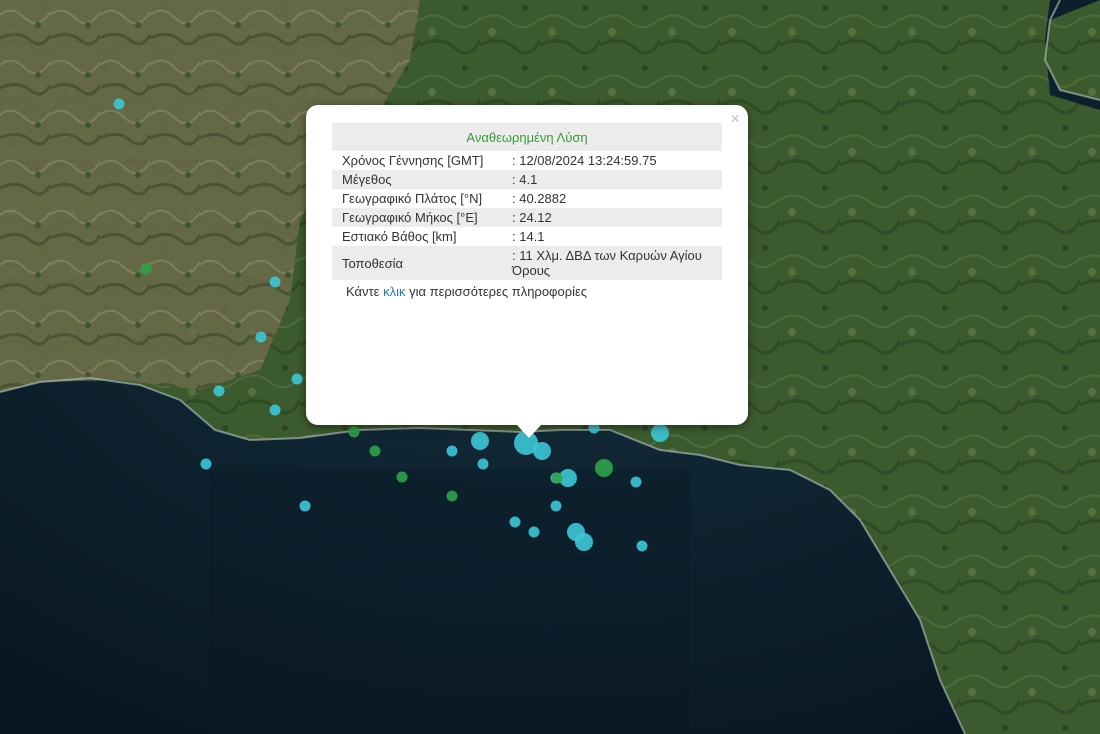 The width and height of the screenshot is (1100, 734). What do you see at coordinates (413, 160) in the screenshot?
I see `origin-time-label: Χρόνος Γέννησης [GMT]` at bounding box center [413, 160].